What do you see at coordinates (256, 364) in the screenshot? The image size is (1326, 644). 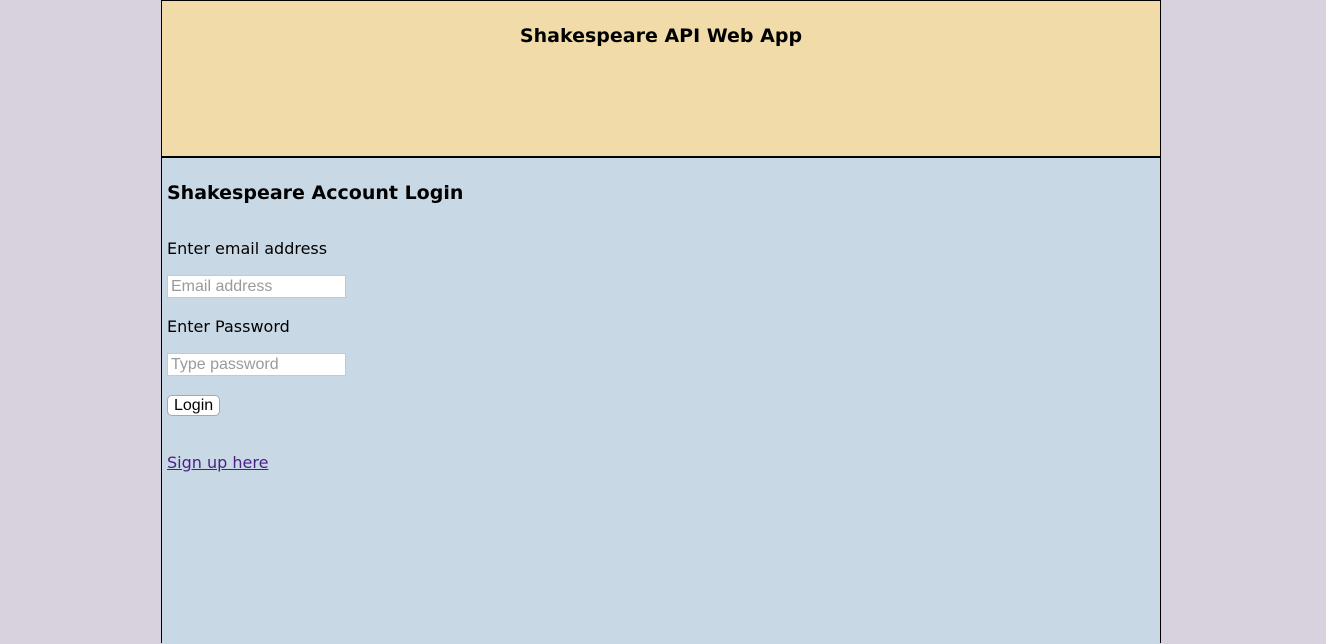 I see `password-input` at bounding box center [256, 364].